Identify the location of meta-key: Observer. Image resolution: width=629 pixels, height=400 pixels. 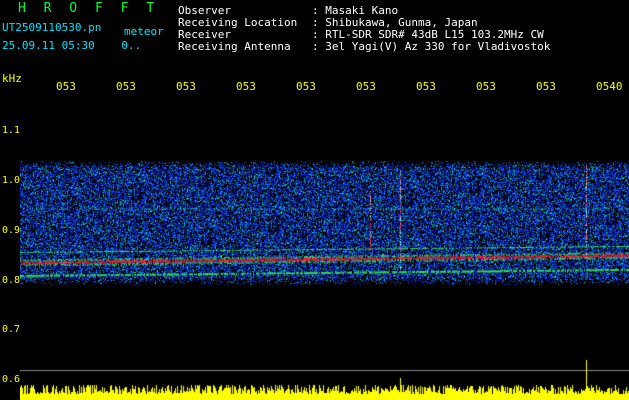
(204, 10).